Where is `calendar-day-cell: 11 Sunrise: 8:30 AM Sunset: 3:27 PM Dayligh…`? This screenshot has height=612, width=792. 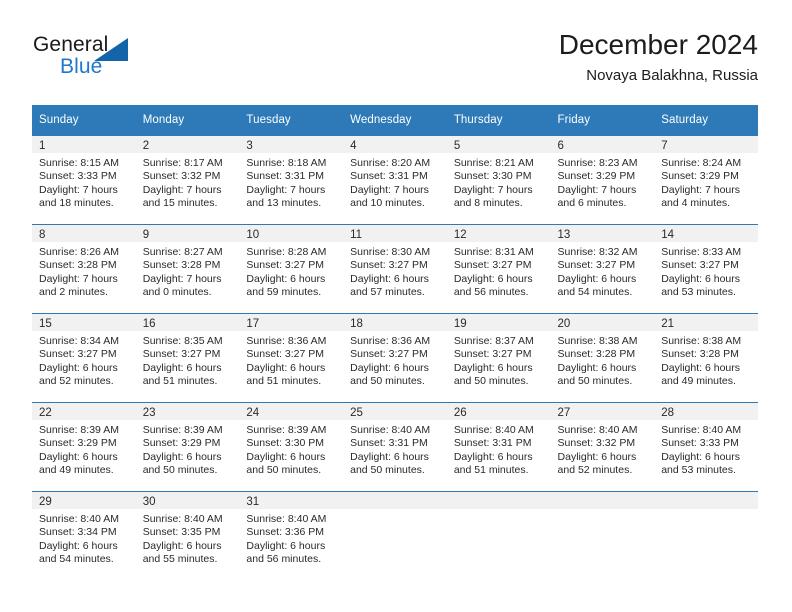 calendar-day-cell: 11 Sunrise: 8:30 AM Sunset: 3:27 PM Dayligh… is located at coordinates (395, 269).